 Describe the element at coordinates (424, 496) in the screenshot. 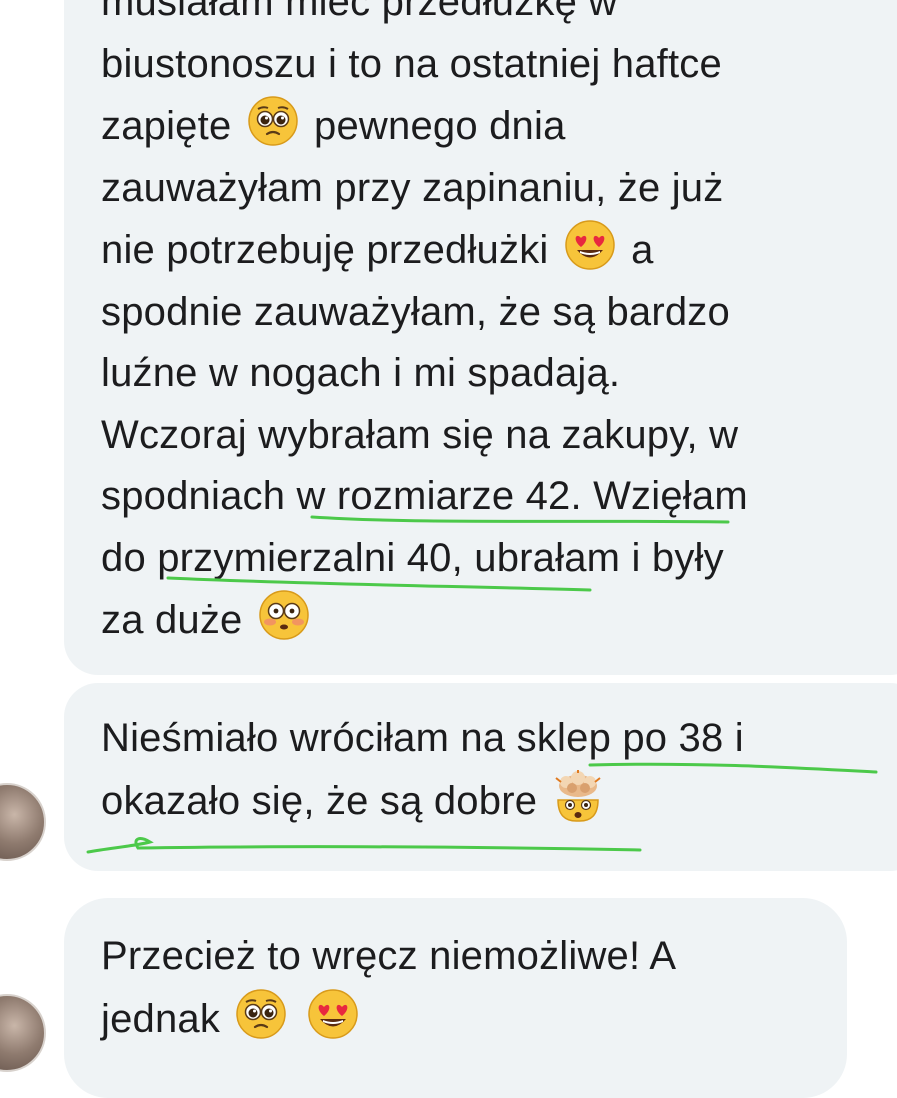

I see `message-line-text: spodniach w rozmiarze 42. Wzięłam` at that location.